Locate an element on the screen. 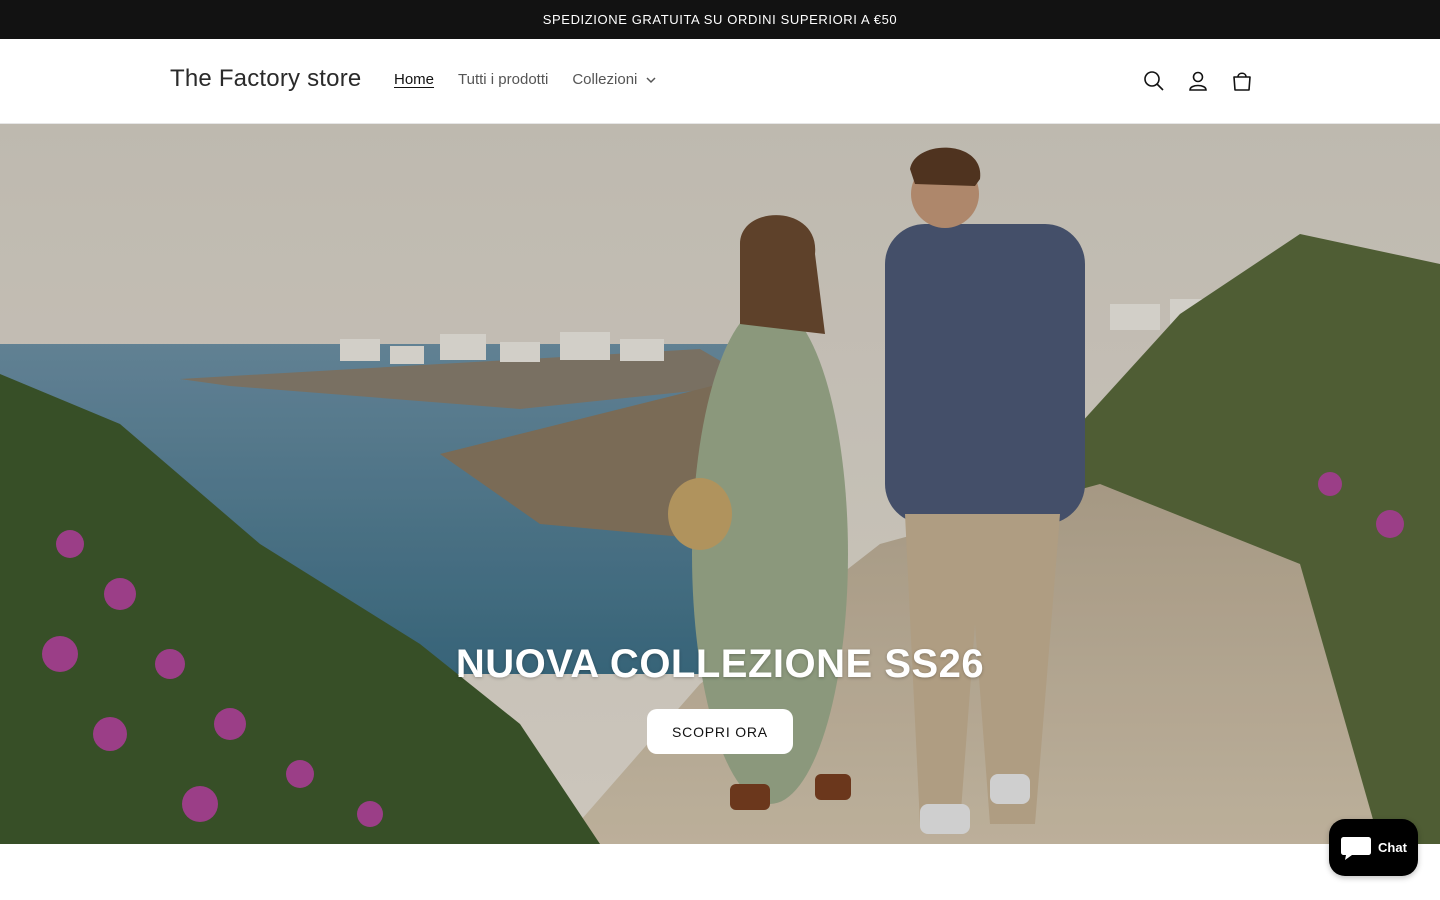 The height and width of the screenshot is (900, 1440). shop-now-button: SCOPRI ORA is located at coordinates (720, 731).